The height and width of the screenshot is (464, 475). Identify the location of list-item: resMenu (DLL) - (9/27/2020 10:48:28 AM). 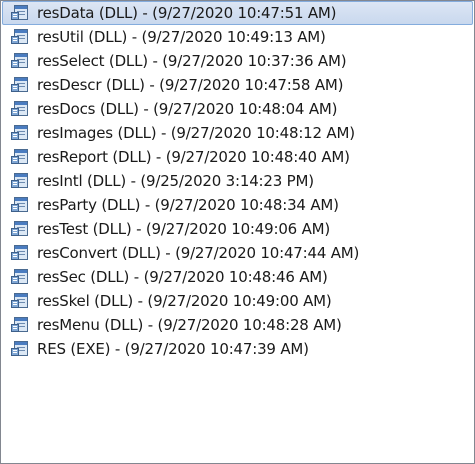
(237, 325).